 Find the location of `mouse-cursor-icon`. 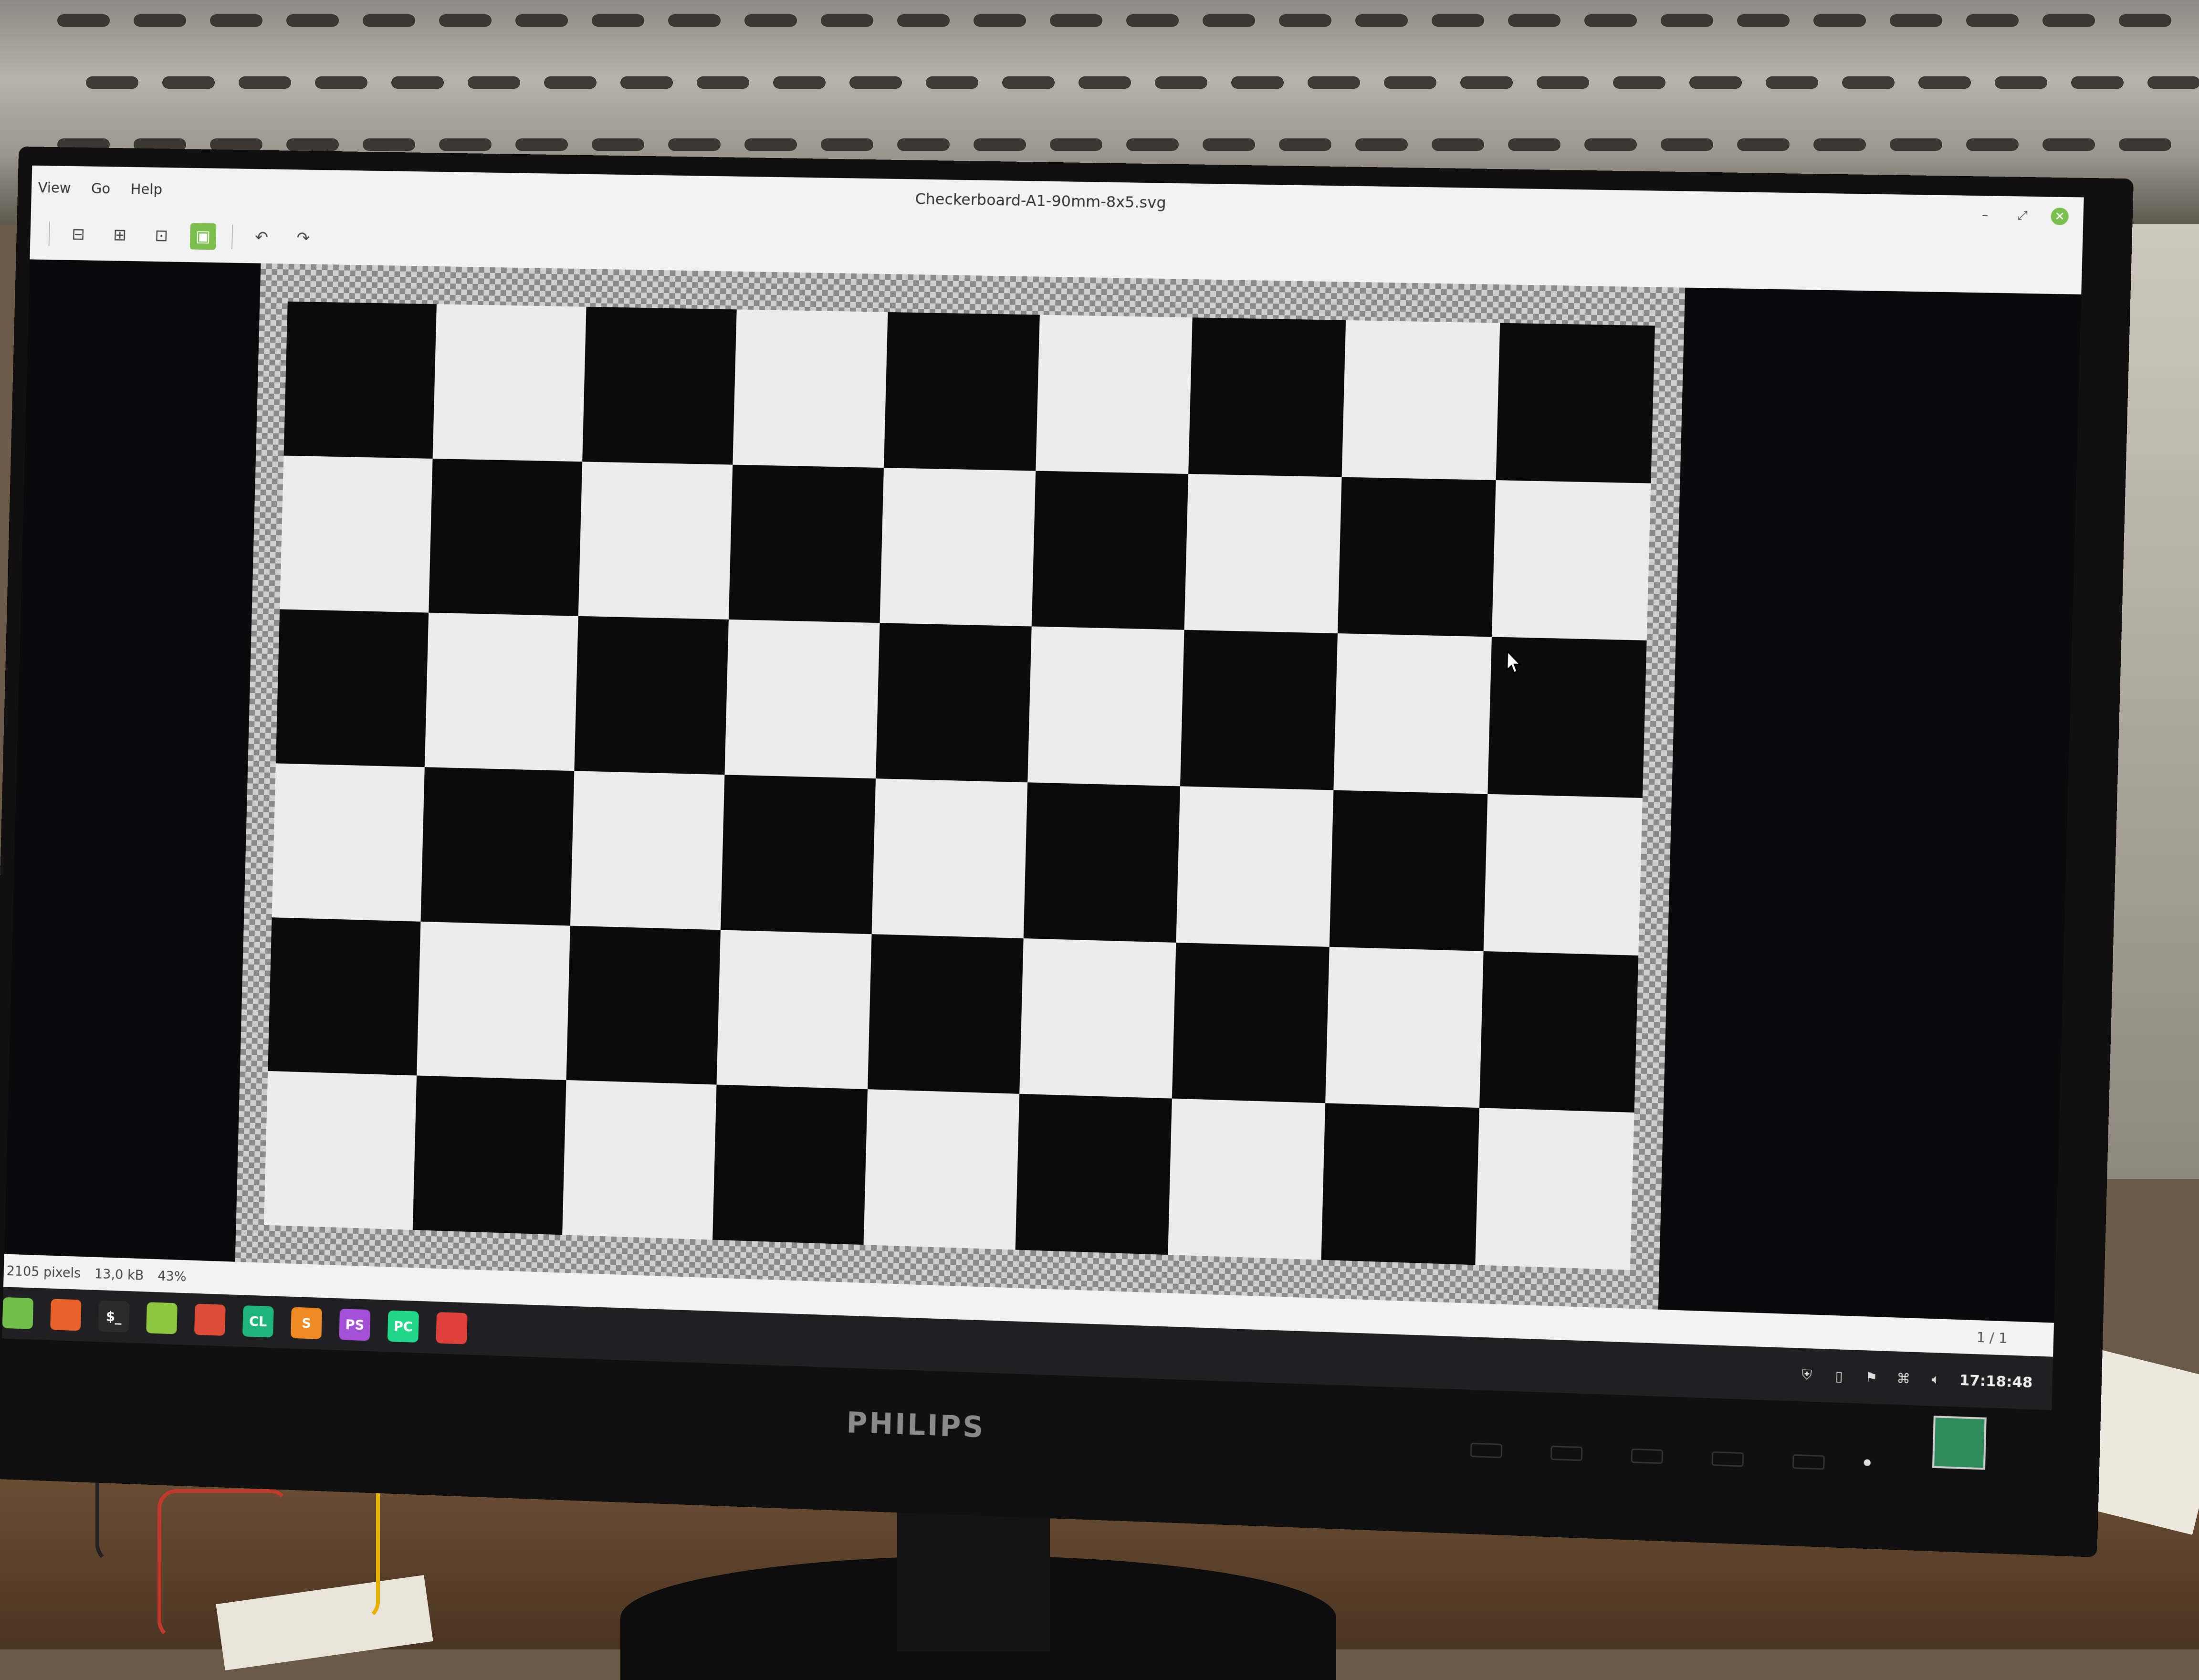

mouse-cursor-icon is located at coordinates (1514, 662).